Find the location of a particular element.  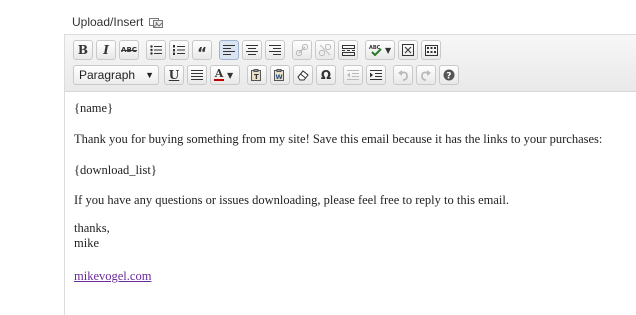

justify-icon is located at coordinates (197, 75).